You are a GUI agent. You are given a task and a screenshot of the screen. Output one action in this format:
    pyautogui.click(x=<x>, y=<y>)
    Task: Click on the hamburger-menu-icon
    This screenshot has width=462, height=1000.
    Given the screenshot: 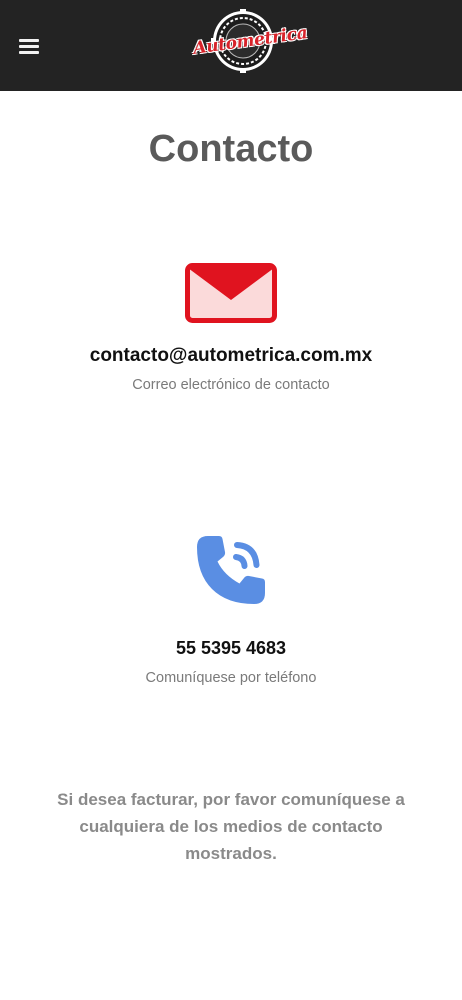 What is the action you would take?
    pyautogui.click(x=29, y=46)
    